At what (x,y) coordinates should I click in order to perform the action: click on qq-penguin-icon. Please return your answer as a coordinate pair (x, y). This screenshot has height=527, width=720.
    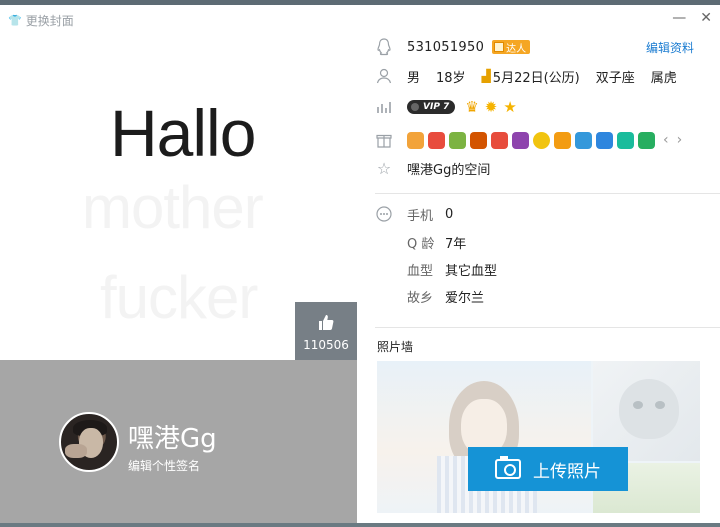
    Looking at the image, I should click on (384, 47).